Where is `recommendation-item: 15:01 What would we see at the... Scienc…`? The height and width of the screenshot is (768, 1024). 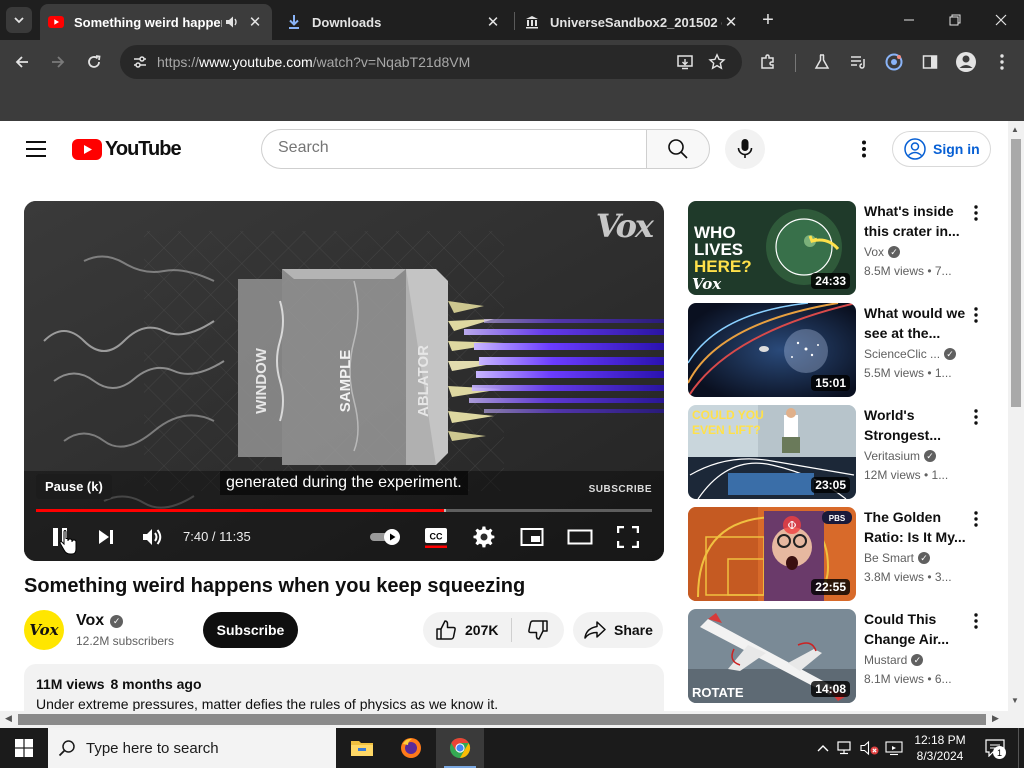
recommendation-item: 15:01 What would we see at the... Scienc… is located at coordinates (840, 350).